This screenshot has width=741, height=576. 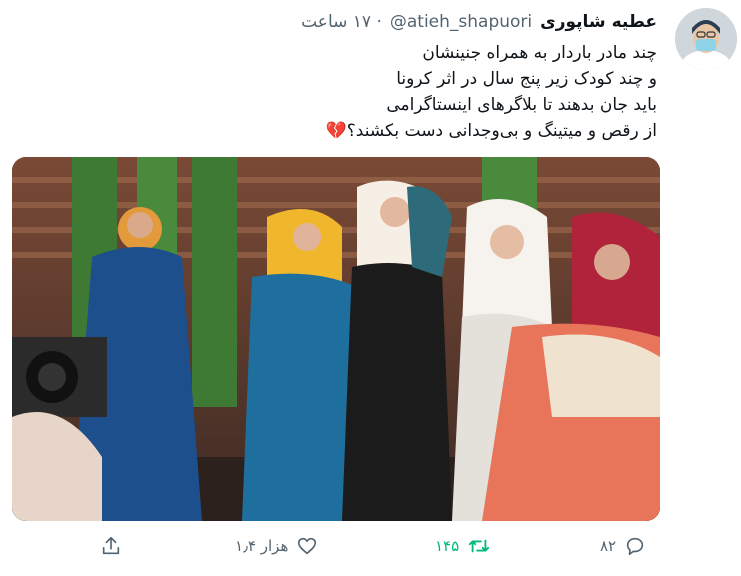 What do you see at coordinates (608, 546) in the screenshot?
I see `reply-count: ۸۲` at bounding box center [608, 546].